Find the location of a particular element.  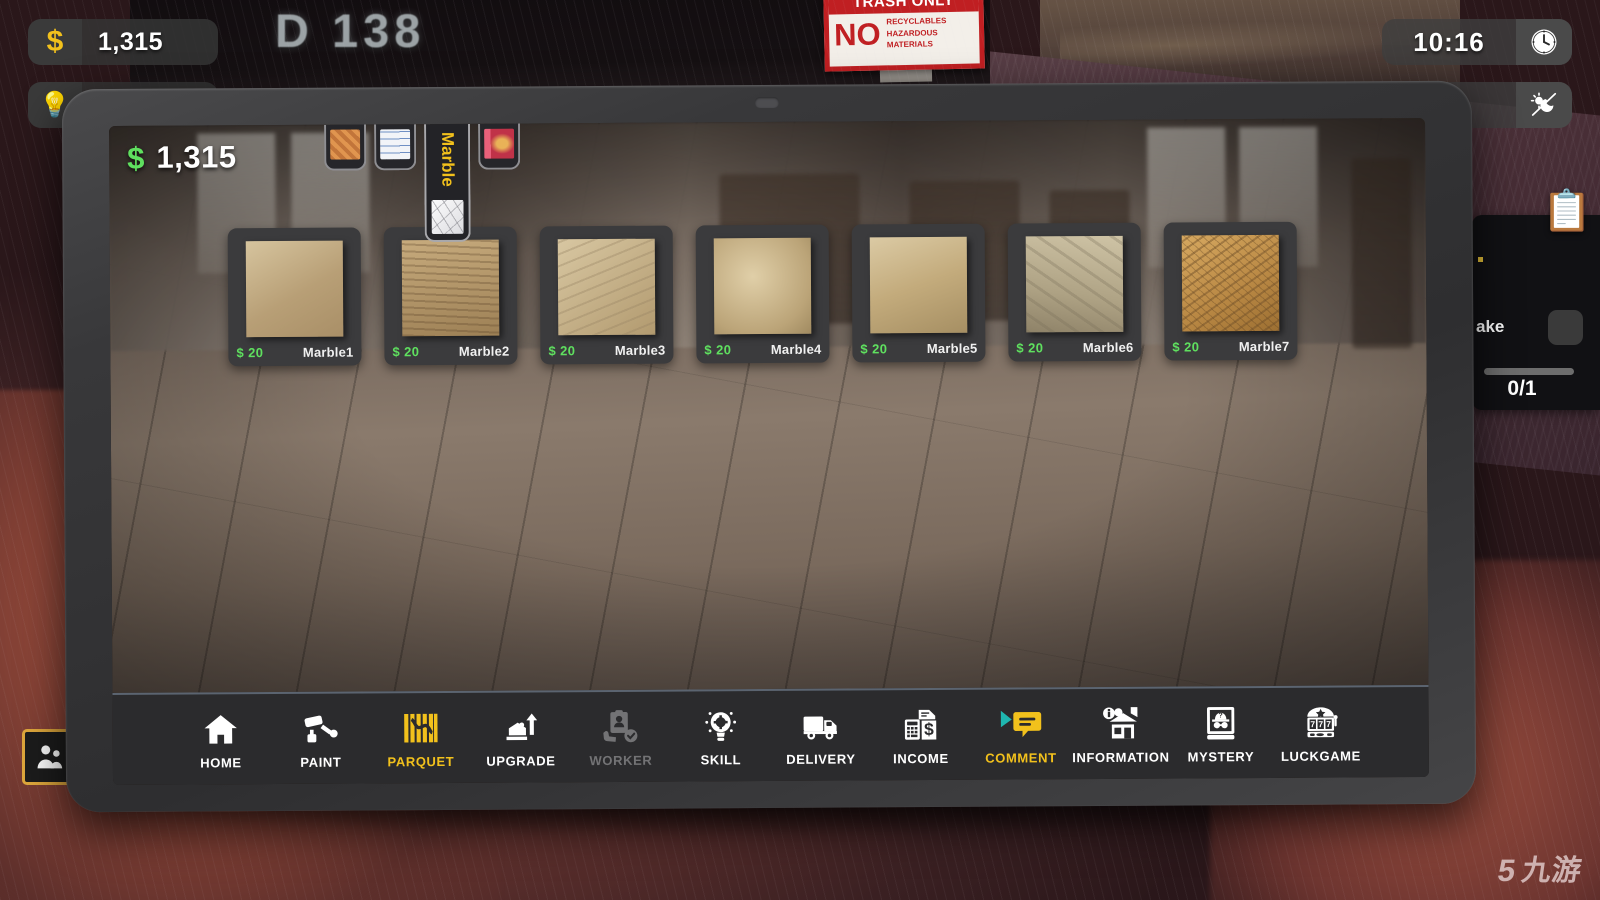

item-card: $ 20 Marble7 is located at coordinates (1230, 291).